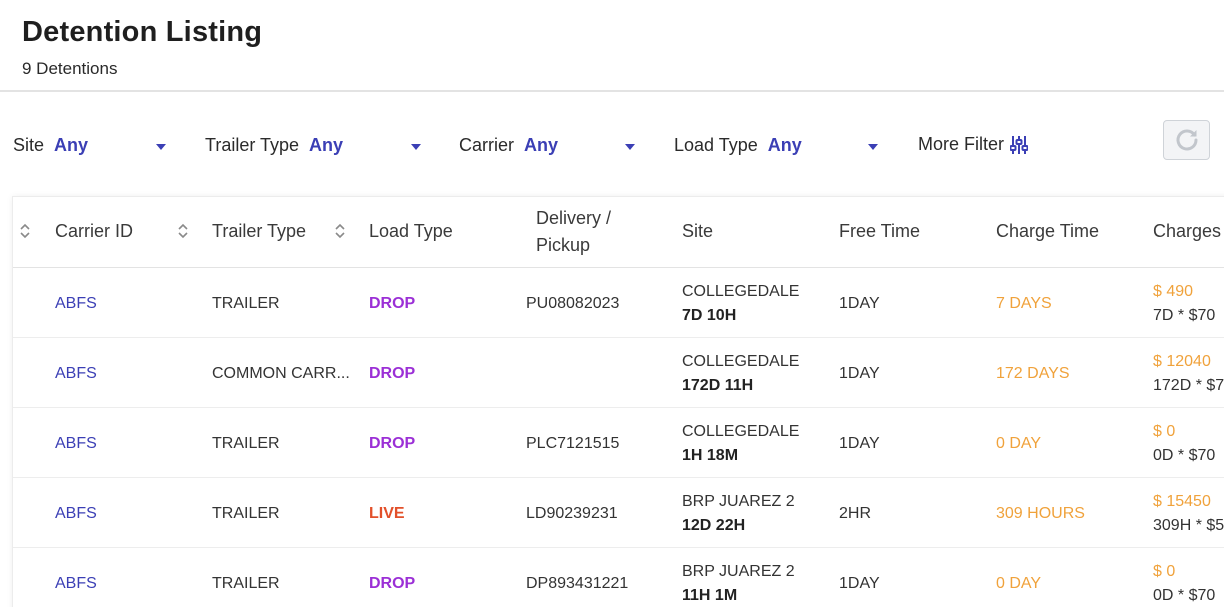  What do you see at coordinates (573, 232) in the screenshot?
I see `column-delivery-pickup: Delivery / Pickup` at bounding box center [573, 232].